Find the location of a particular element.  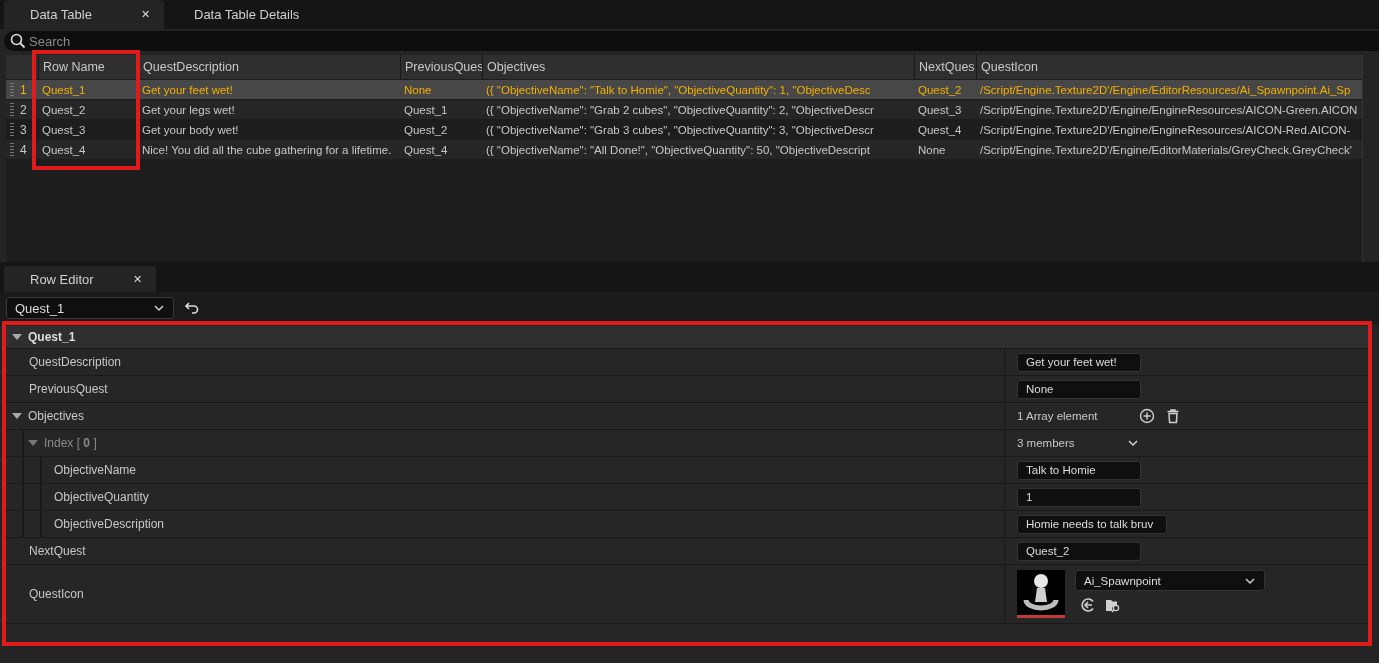

row-number: 1 is located at coordinates (24, 89).